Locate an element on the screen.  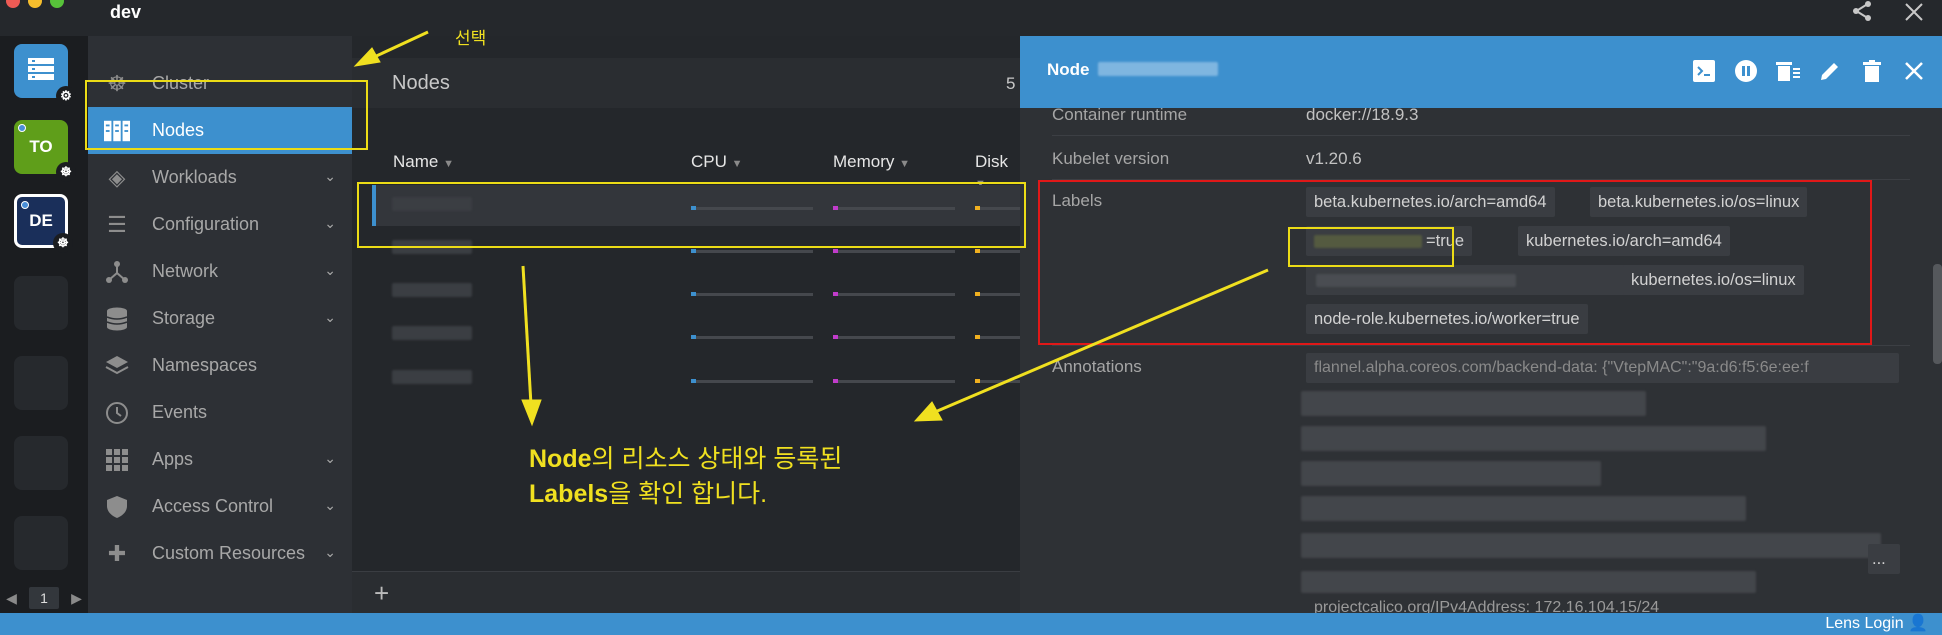
divider is located at coordinates (1481, 345).